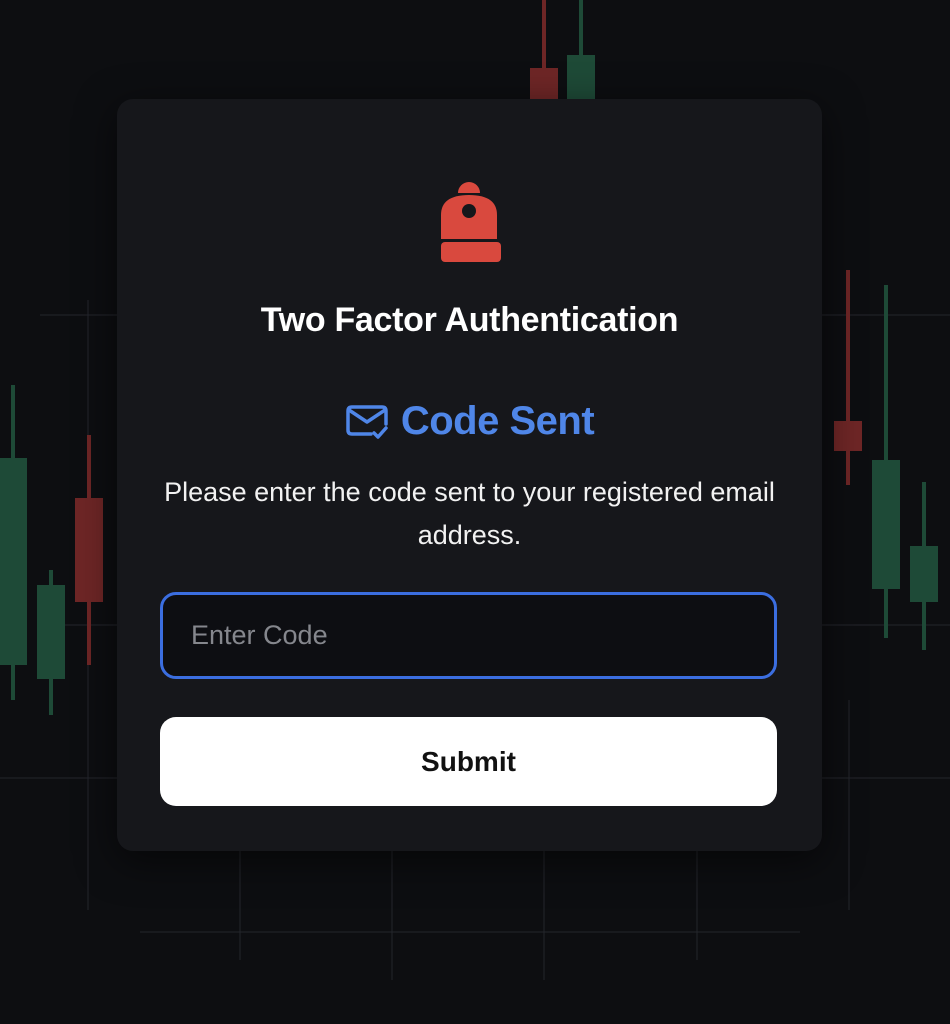 This screenshot has width=950, height=1024. What do you see at coordinates (469, 320) in the screenshot?
I see `dialog-title: Two Factor Authentication` at bounding box center [469, 320].